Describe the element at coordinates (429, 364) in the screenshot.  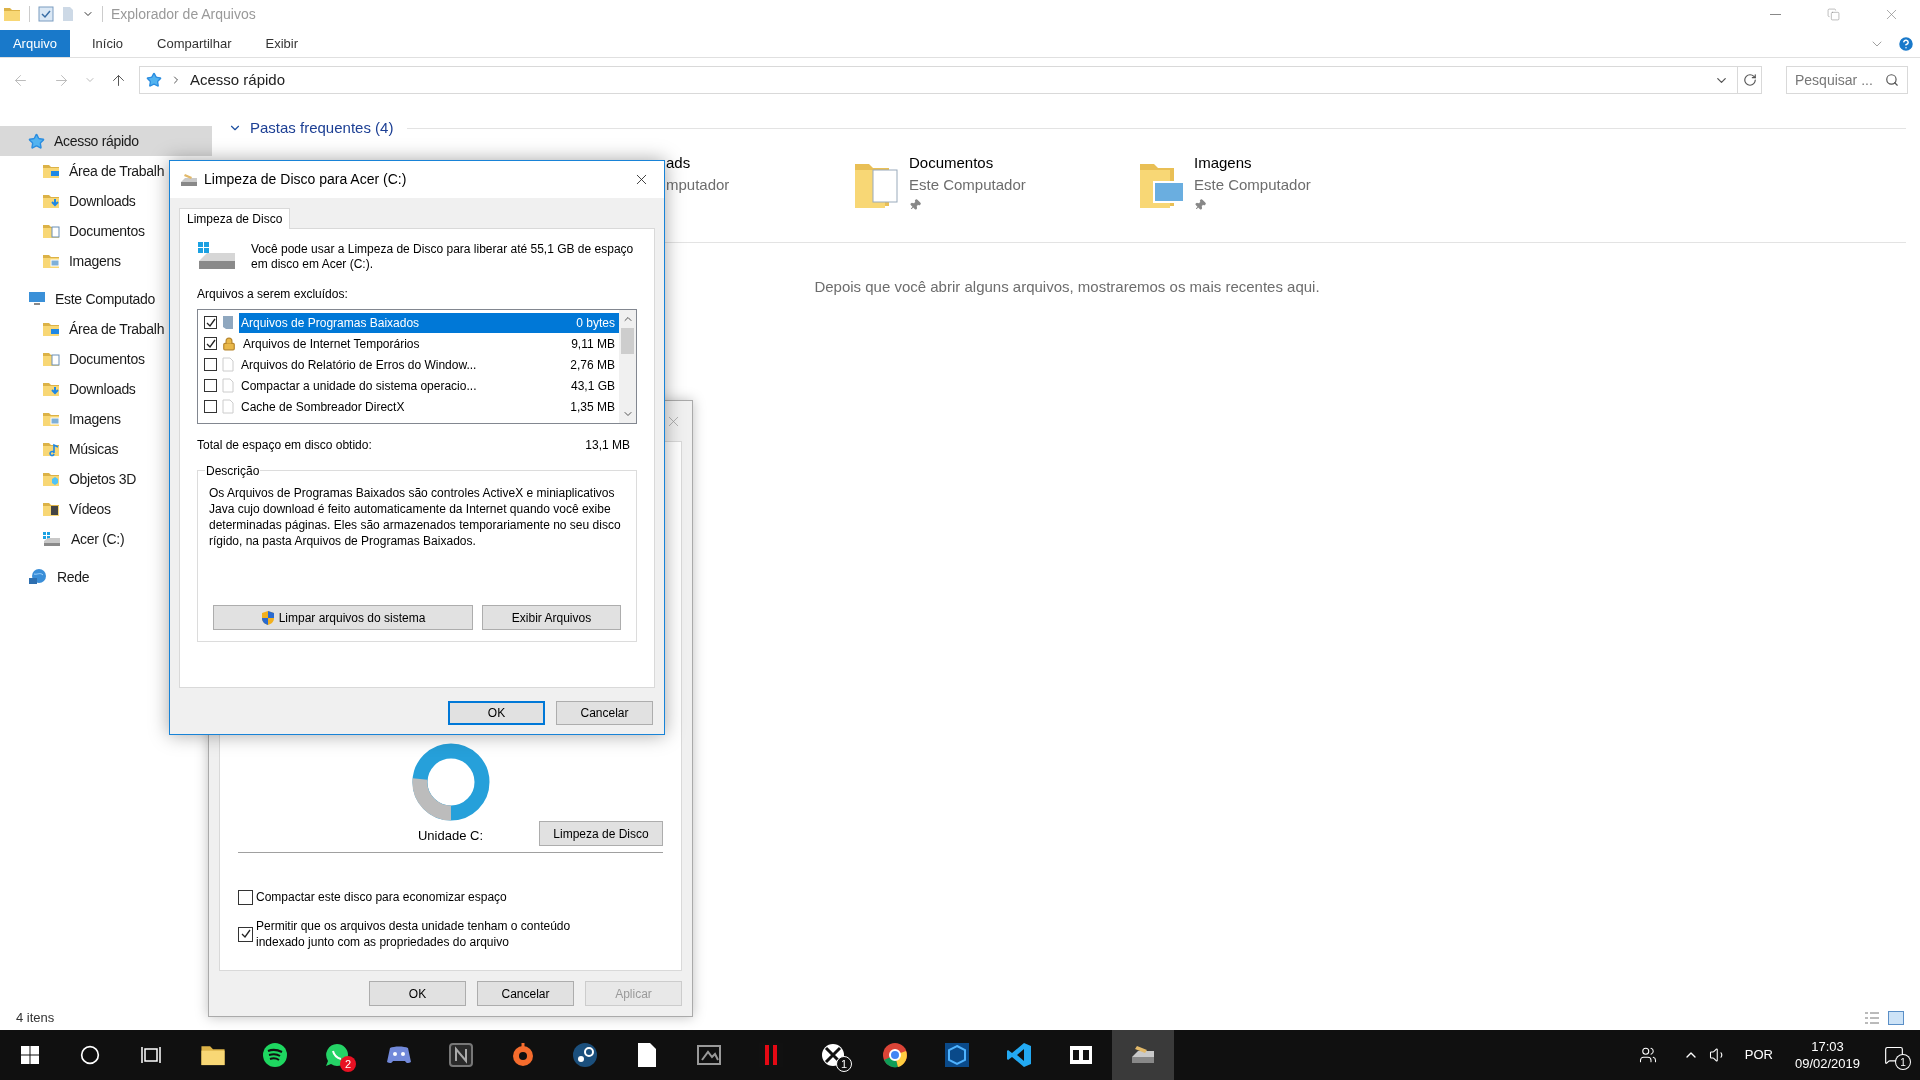
I see `list-row: Arquivos do Relatório de Erros do Window... 2,76 MB` at that location.